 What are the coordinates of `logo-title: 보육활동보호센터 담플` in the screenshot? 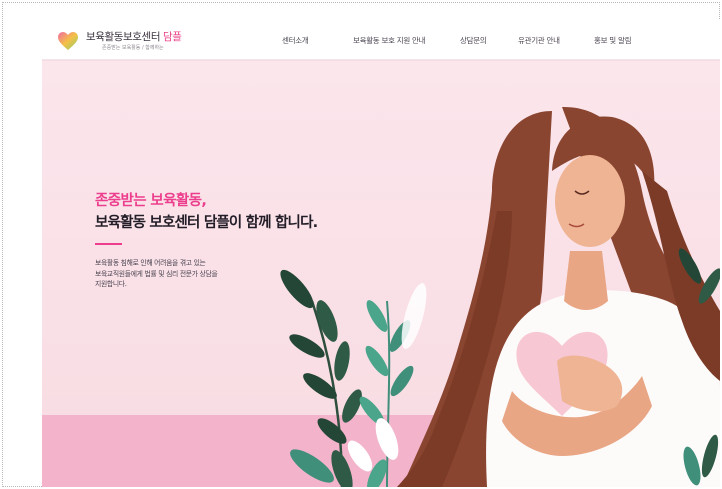 It's located at (134, 37).